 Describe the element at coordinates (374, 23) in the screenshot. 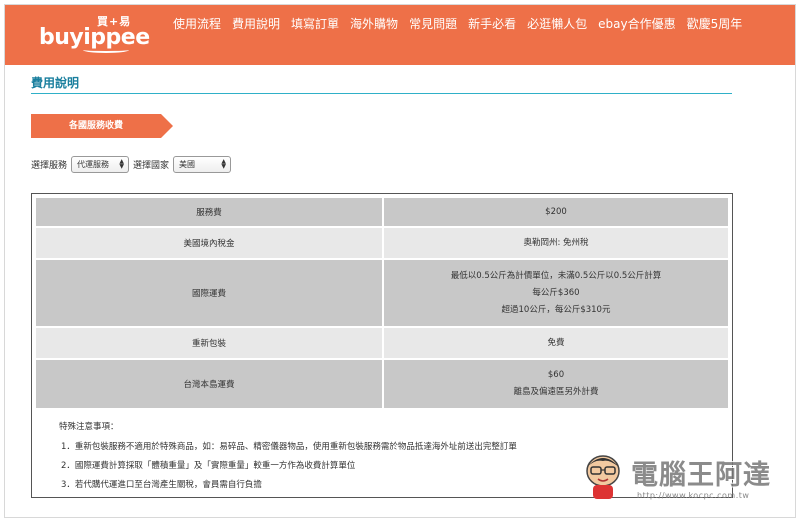

I see `nav-overseas-shopping: 海外購物` at that location.